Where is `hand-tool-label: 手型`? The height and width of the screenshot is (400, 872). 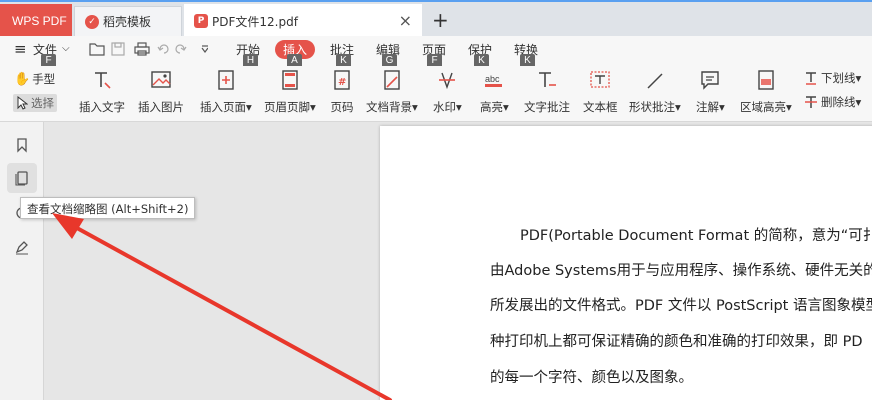 hand-tool-label: 手型 is located at coordinates (44, 79).